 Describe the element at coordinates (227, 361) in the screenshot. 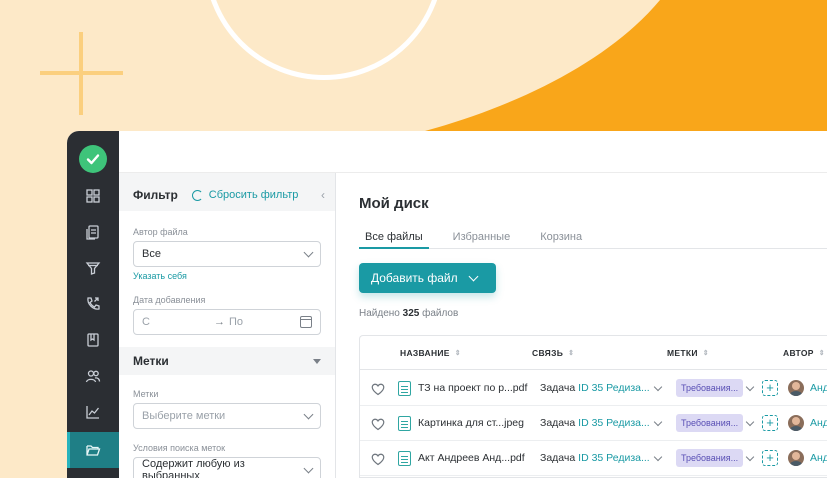

I see `tags-section-header: Метки` at that location.